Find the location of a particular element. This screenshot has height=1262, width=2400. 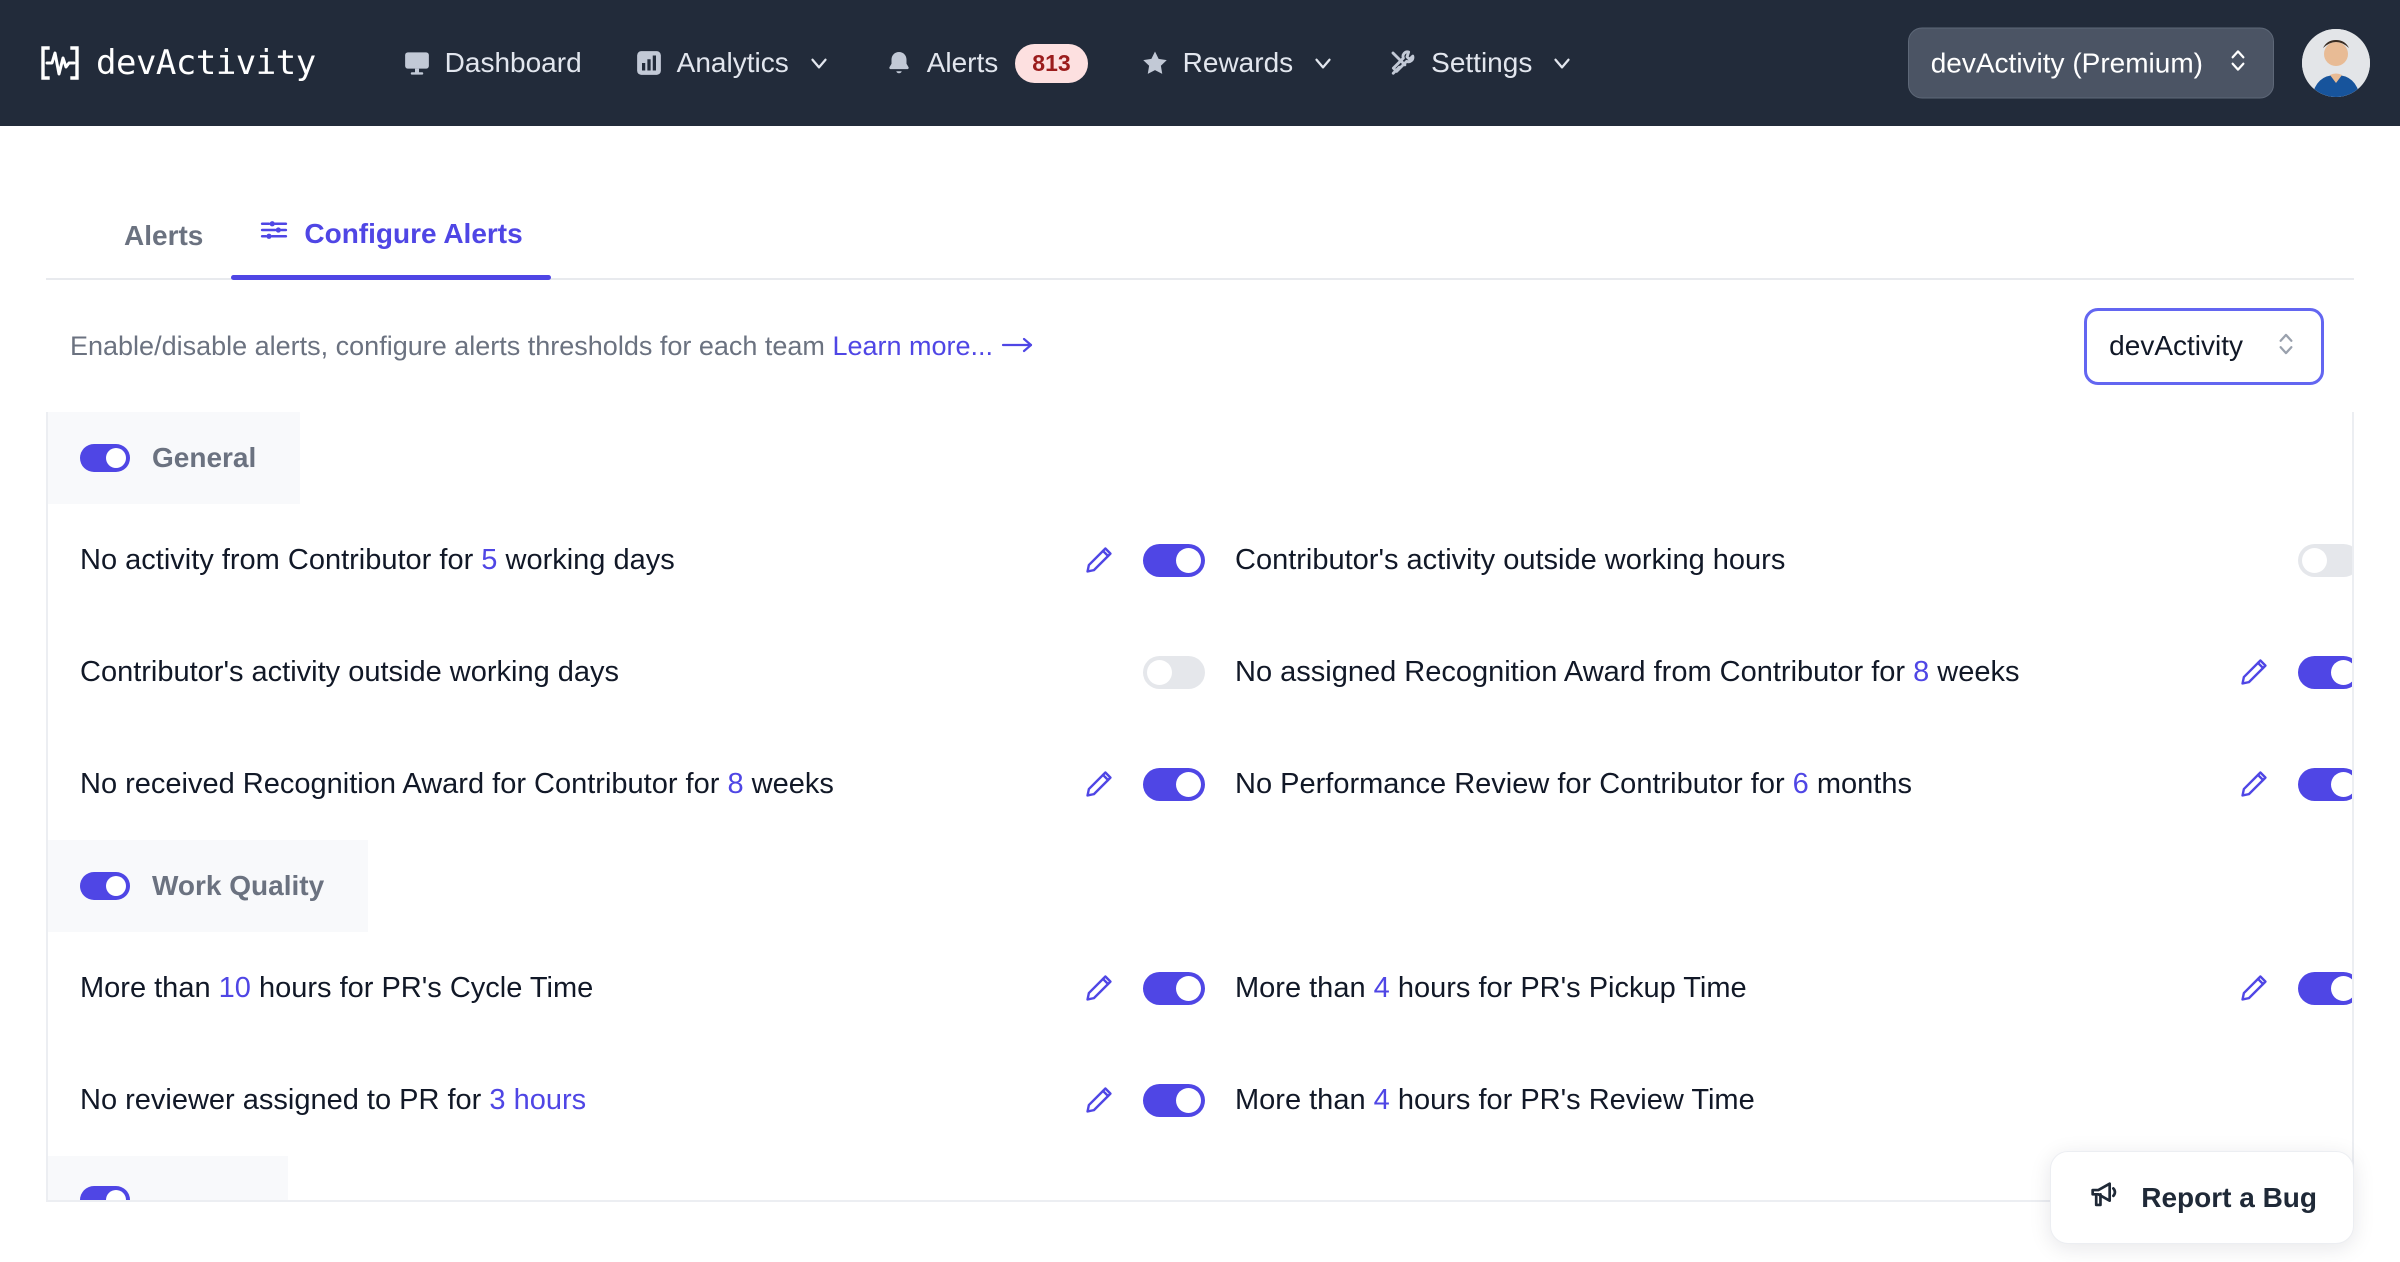

alert-cell: More than 4 hours for PR's Pickup Time is located at coordinates (1793, 988).